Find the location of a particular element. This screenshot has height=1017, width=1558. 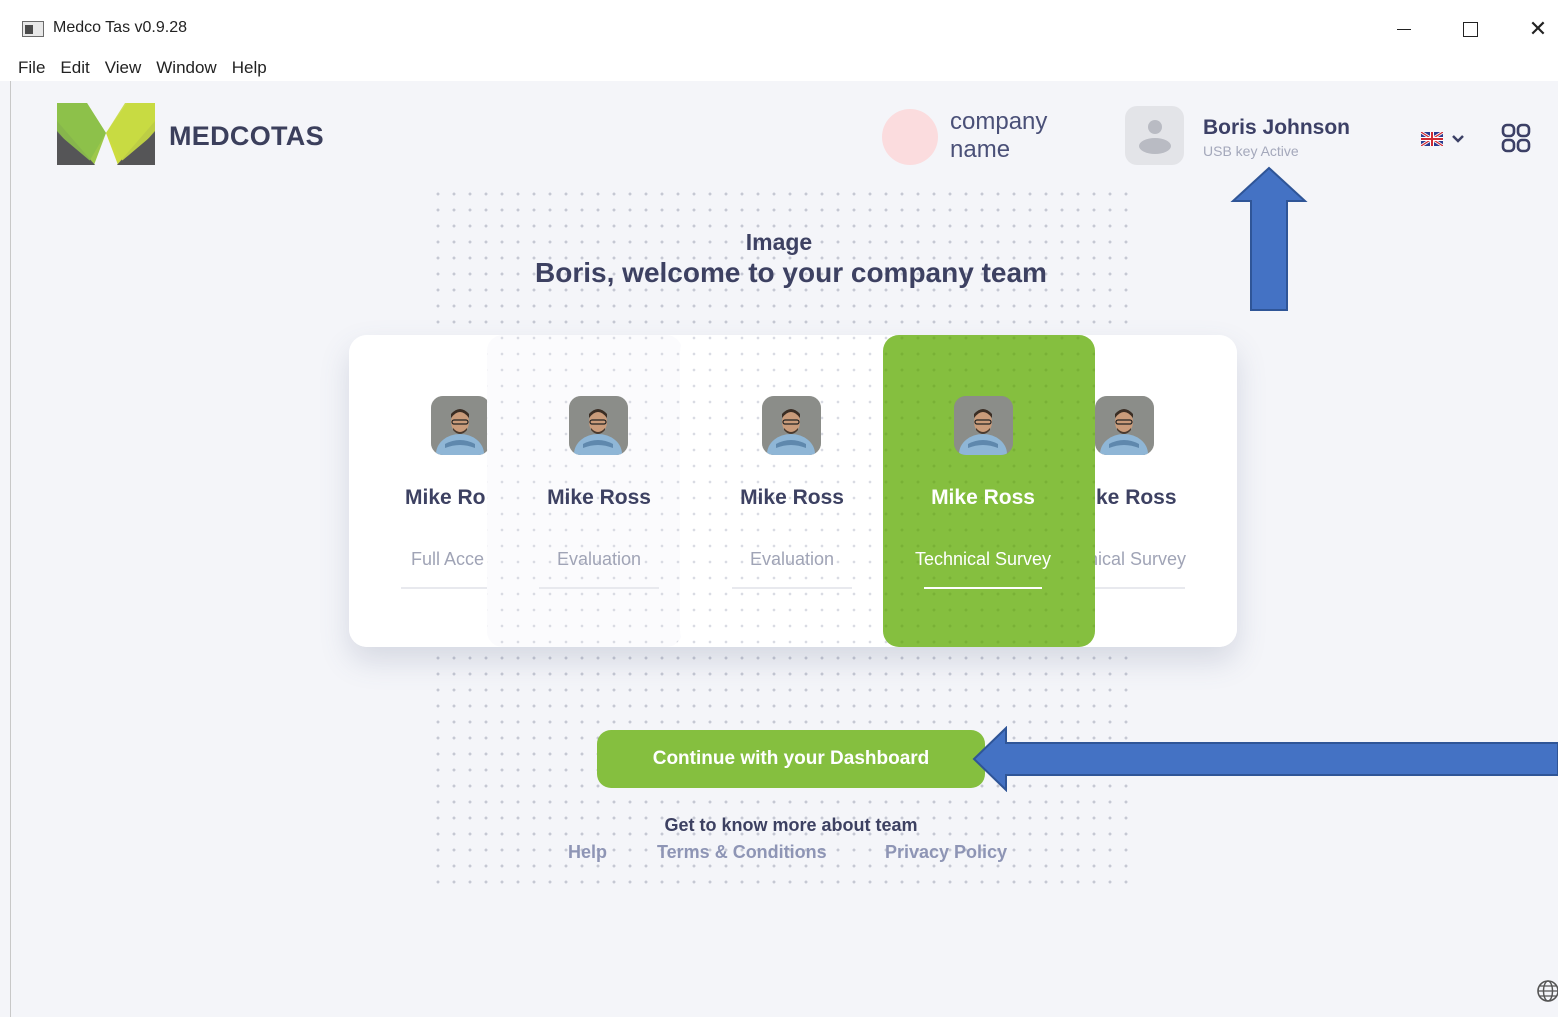

member-role: nical Survey is located at coordinates (1141, 559).